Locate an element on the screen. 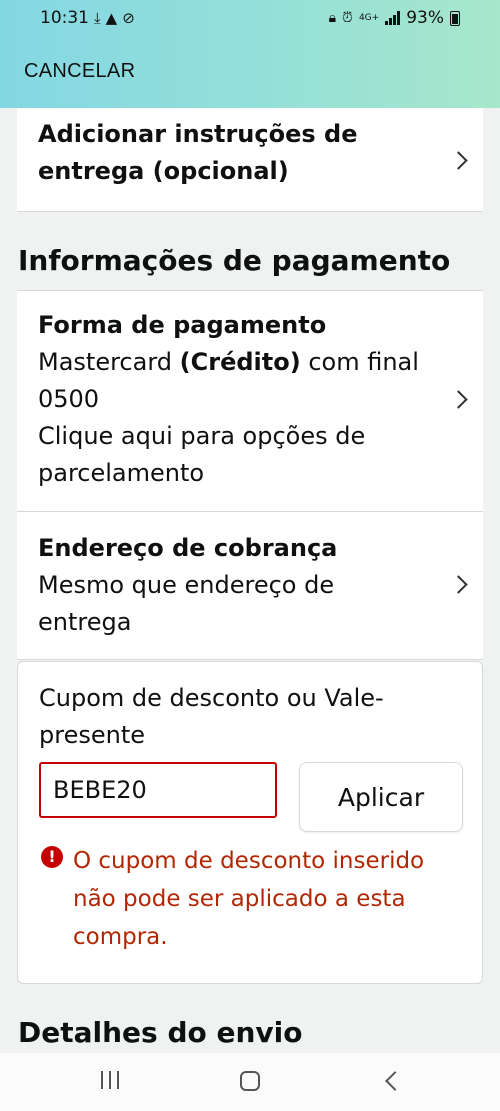  signal-icon is located at coordinates (393, 18).